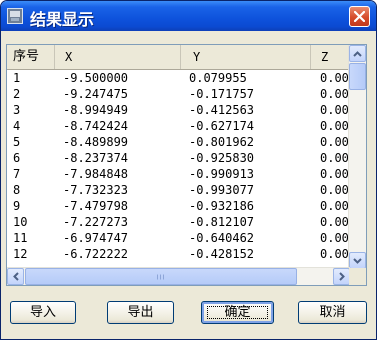 The height and width of the screenshot is (340, 377). What do you see at coordinates (96, 254) in the screenshot?
I see `cell-x: -6.722222` at bounding box center [96, 254].